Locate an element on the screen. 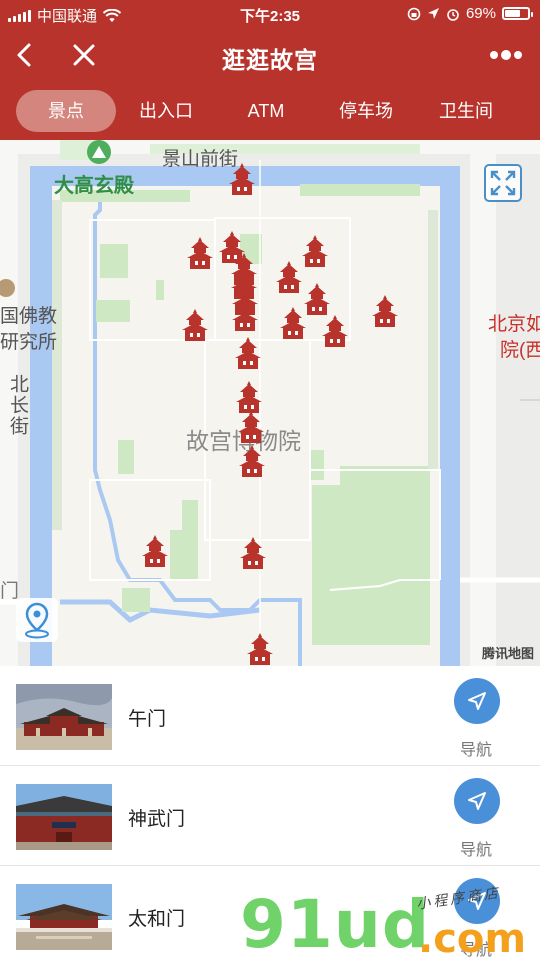 The height and width of the screenshot is (960, 540). more-dots-icon is located at coordinates (506, 55).